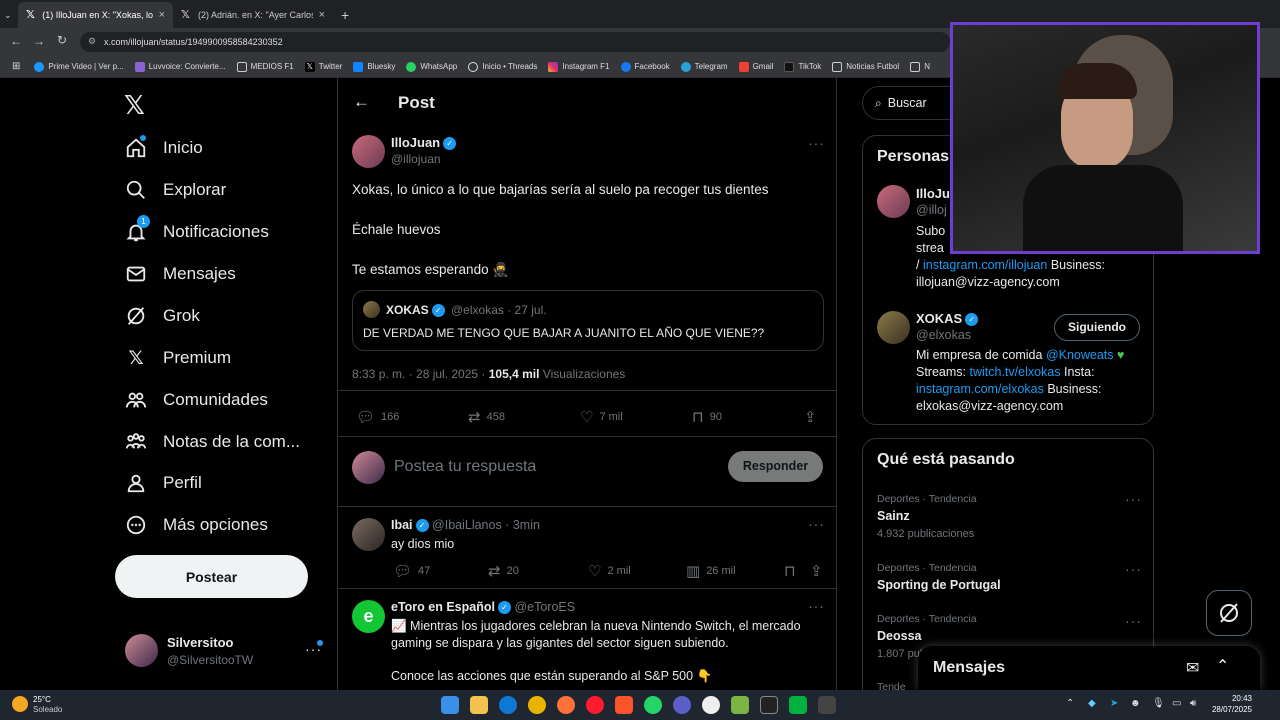 The image size is (1280, 720). I want to click on nav-item-notificaciones: 1 Notificaciones, so click(197, 229).